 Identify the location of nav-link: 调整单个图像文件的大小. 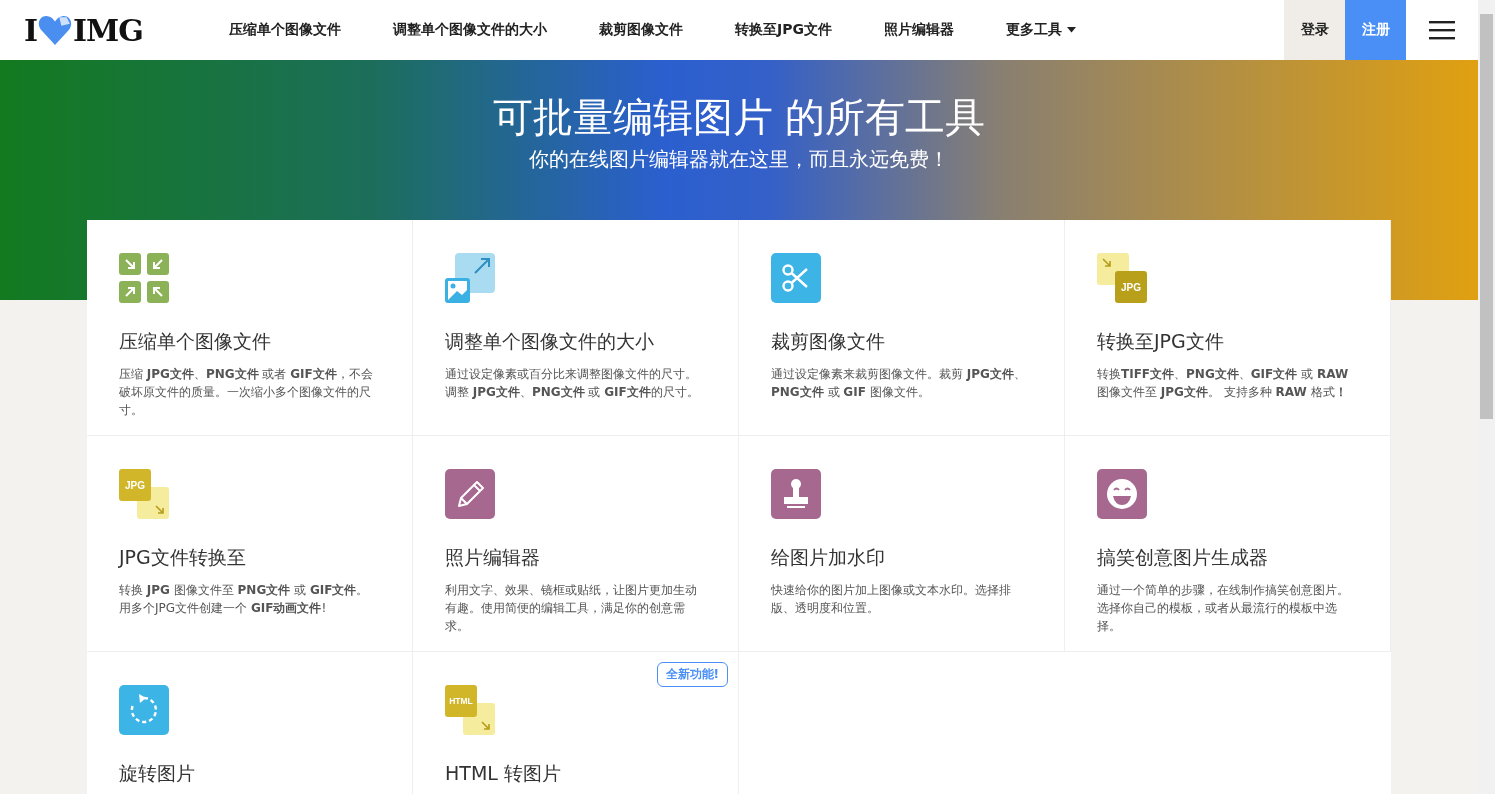
(469, 30).